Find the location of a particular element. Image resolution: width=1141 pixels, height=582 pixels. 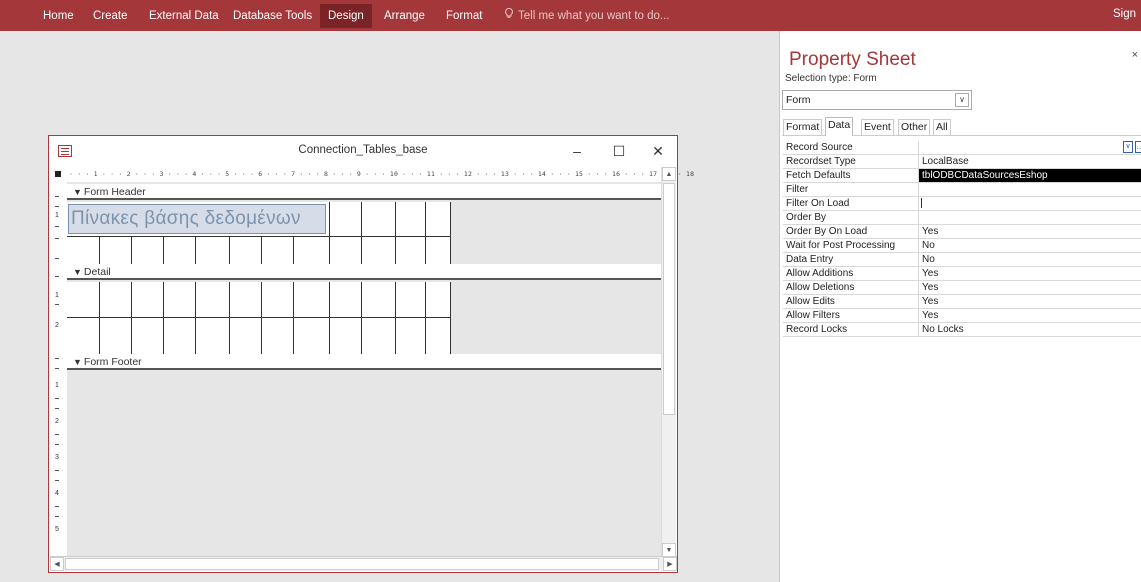

horizontal-scroll-thumb is located at coordinates (362, 564).